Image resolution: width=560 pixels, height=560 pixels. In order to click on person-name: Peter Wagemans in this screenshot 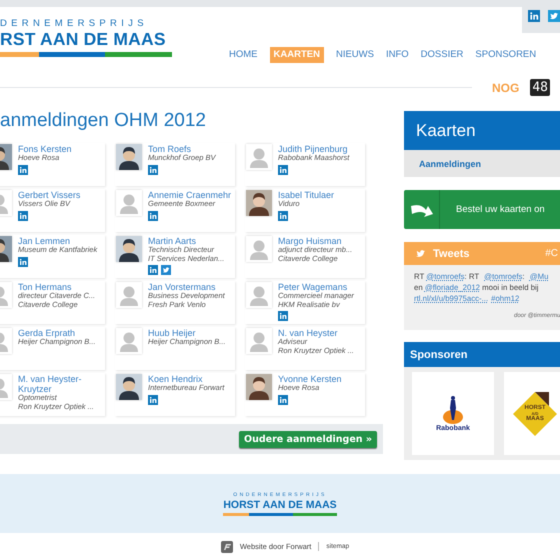, I will do `click(320, 287)`.